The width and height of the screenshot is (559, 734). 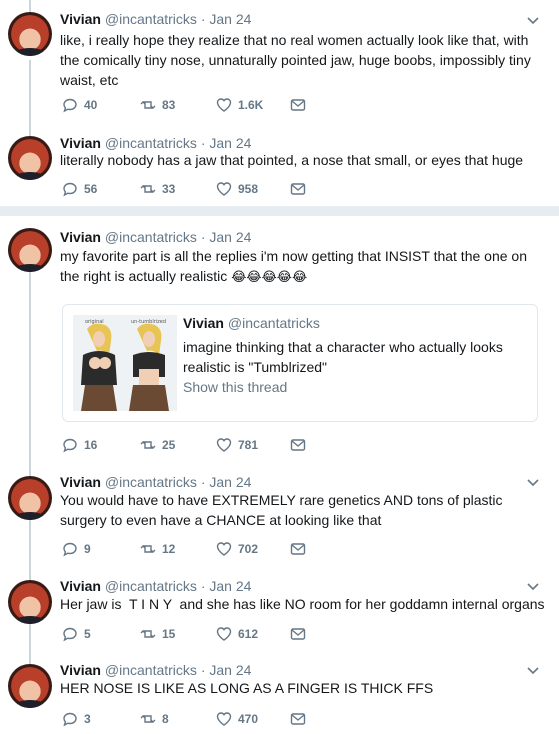 I want to click on character-comparison-image: original un-tumblrized, so click(x=125, y=363).